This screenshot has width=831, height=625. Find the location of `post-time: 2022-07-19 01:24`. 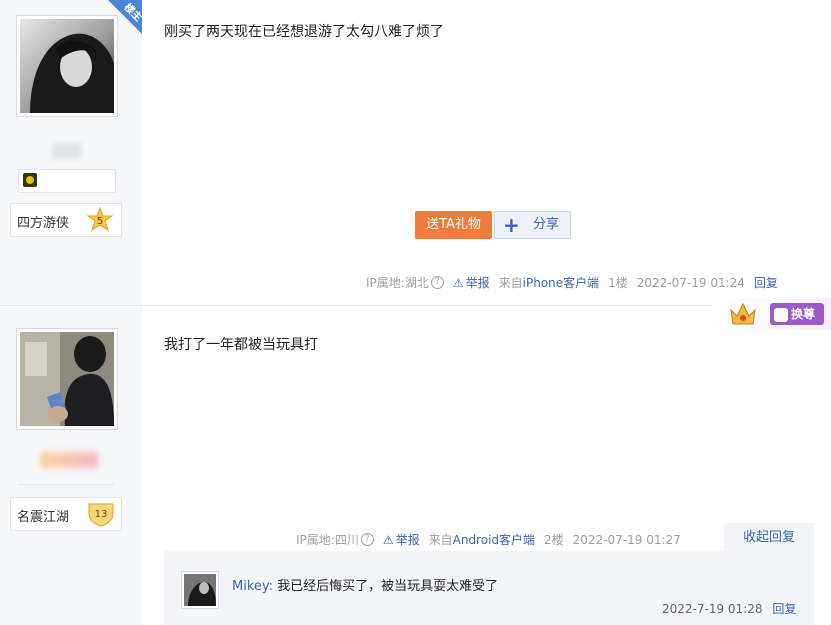

post-time: 2022-07-19 01:24 is located at coordinates (690, 282).